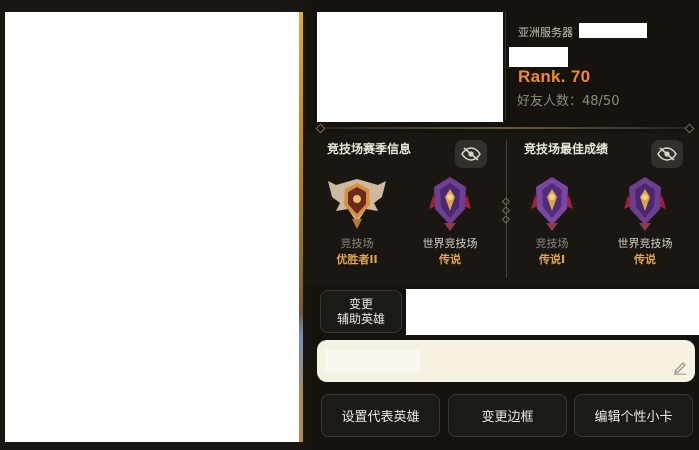 This screenshot has height=450, width=699. Describe the element at coordinates (360, 318) in the screenshot. I see `support-button-line2: 辅助英雄` at that location.